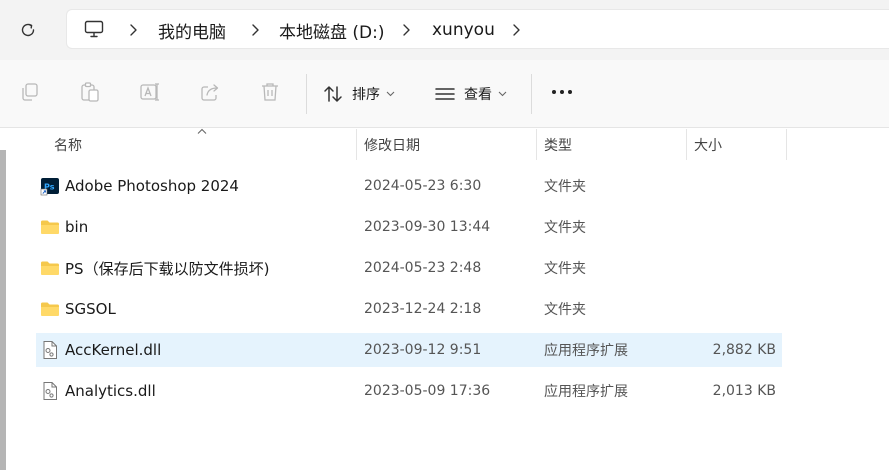 The image size is (889, 470). I want to click on refresh-button, so click(28, 30).